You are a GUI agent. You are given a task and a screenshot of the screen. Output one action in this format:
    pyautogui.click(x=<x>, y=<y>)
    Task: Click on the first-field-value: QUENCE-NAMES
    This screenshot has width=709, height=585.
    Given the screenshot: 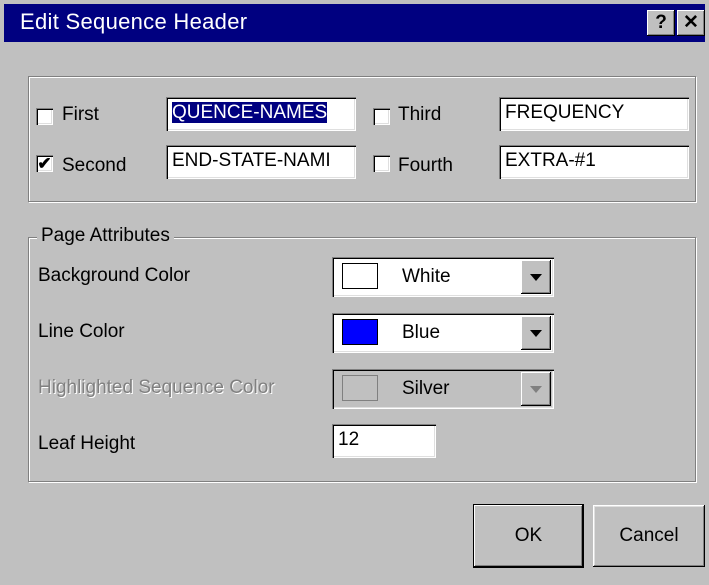 What is the action you would take?
    pyautogui.click(x=250, y=112)
    